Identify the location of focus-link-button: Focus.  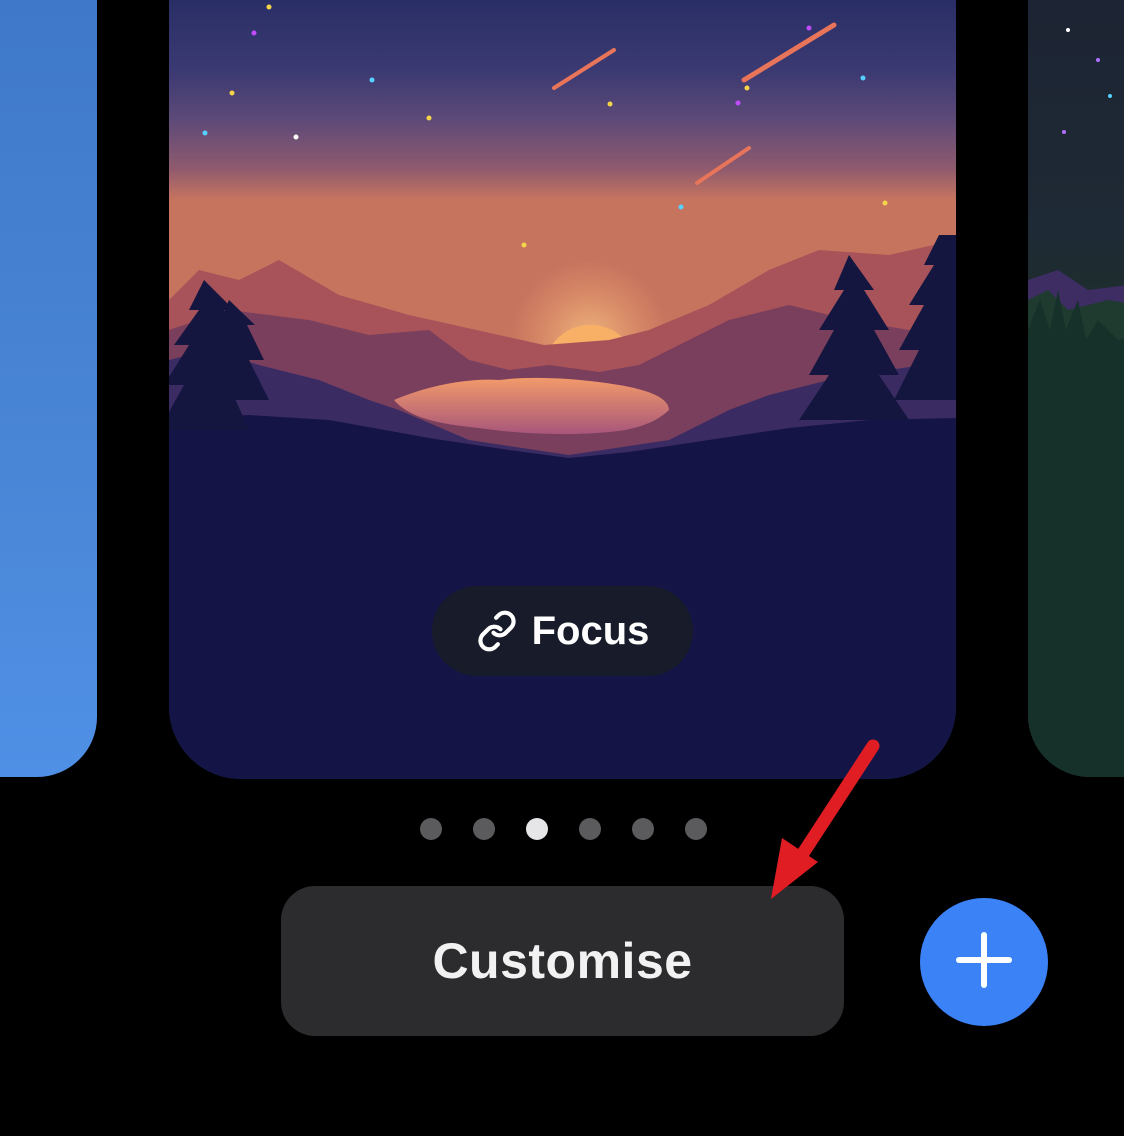
(562, 631).